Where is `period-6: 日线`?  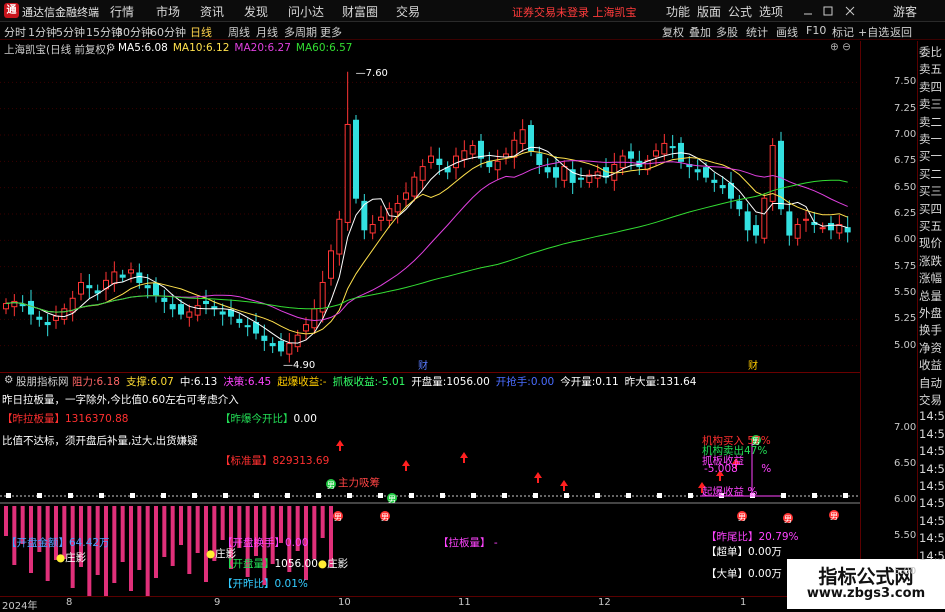 period-6: 日线 is located at coordinates (201, 32).